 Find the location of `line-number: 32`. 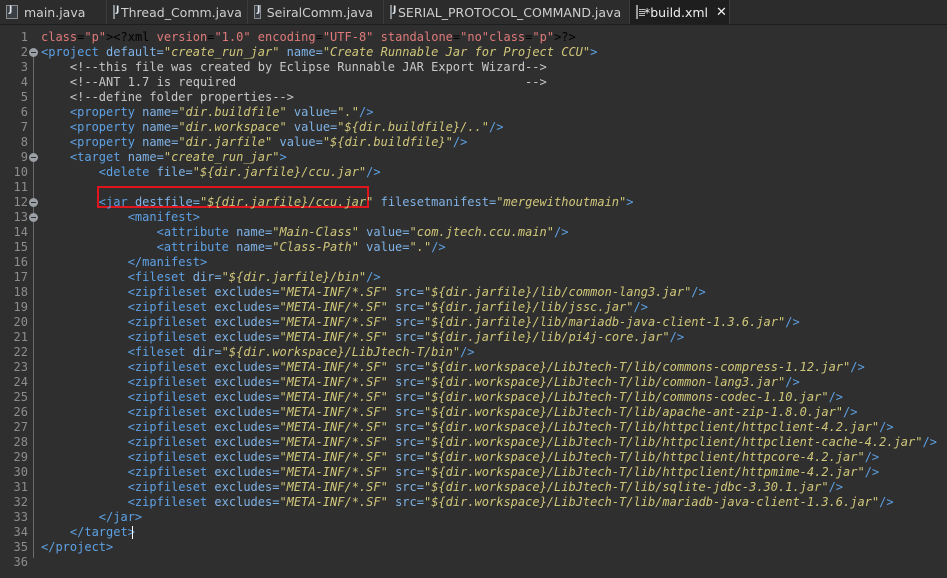

line-number: 32 is located at coordinates (20, 502).